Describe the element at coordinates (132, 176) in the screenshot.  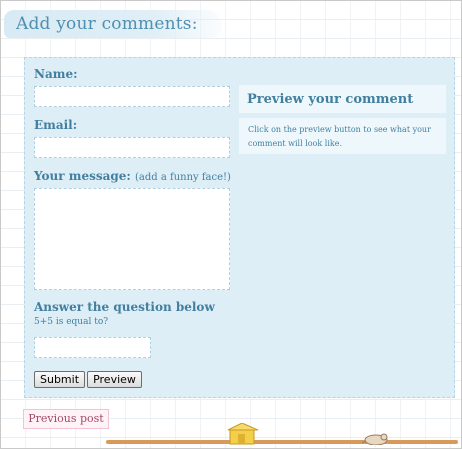
I see `message-label: Your message: (add a funny face!)` at that location.